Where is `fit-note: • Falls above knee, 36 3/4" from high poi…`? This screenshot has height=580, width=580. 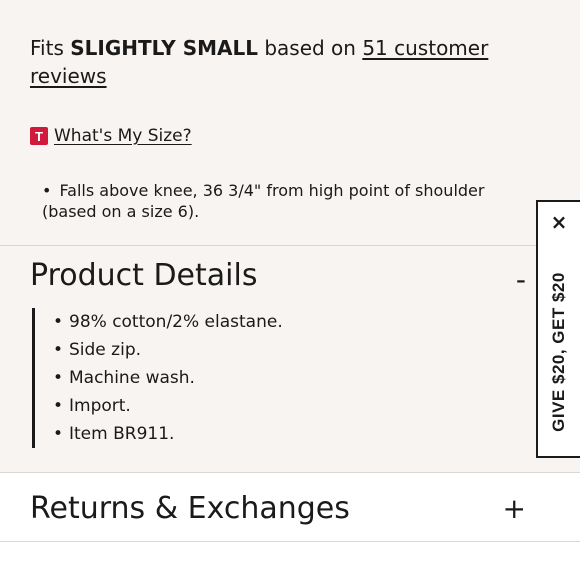
fit-note: • Falls above knee, 36 3/4" from high poi… is located at coordinates (292, 201).